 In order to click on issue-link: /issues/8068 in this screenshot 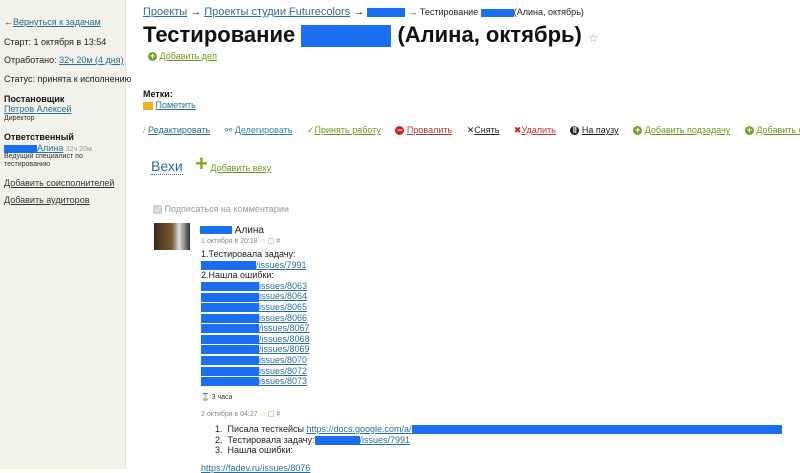, I will do `click(284, 339)`.